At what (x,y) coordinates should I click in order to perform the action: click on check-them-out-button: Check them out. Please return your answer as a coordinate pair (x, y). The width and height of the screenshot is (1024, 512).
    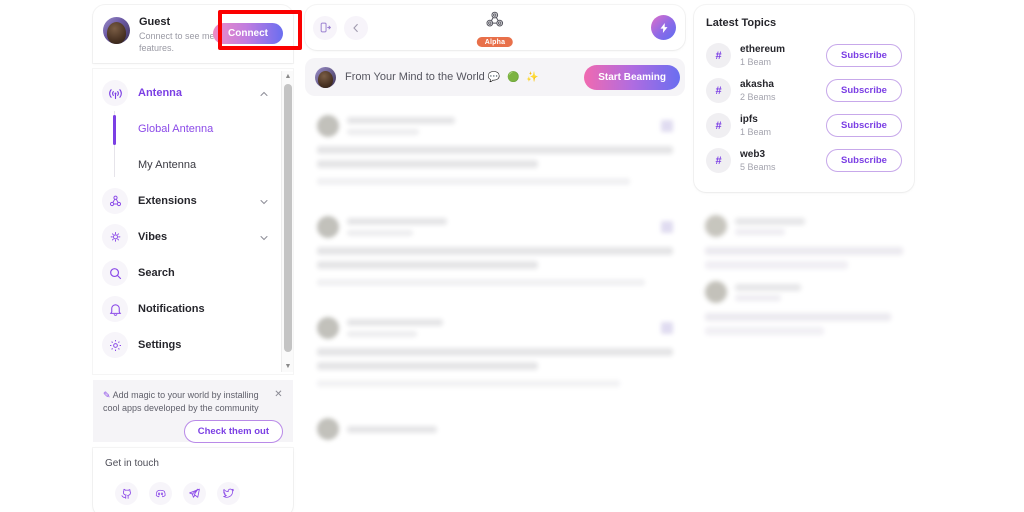
    Looking at the image, I should click on (233, 431).